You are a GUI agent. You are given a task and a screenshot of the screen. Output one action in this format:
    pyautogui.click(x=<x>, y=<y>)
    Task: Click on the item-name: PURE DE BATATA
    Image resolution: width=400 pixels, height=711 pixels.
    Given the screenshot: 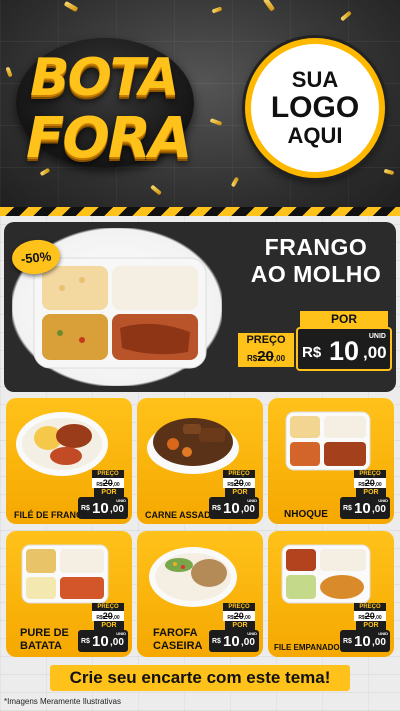 What is the action you would take?
    pyautogui.click(x=44, y=640)
    